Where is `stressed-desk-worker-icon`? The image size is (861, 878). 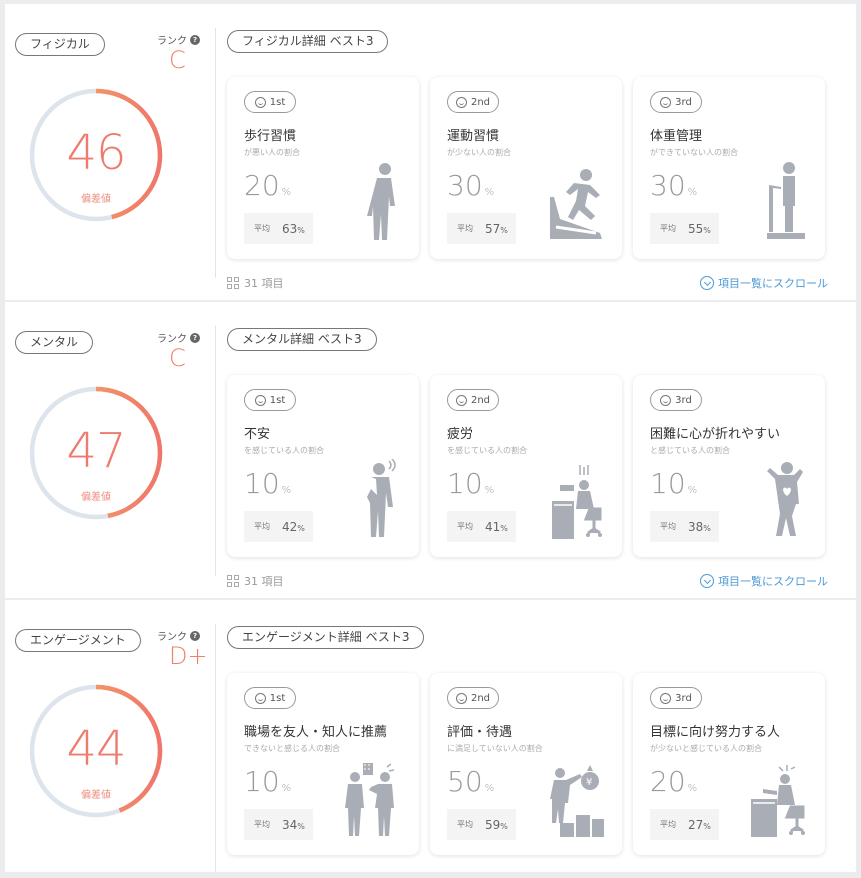 stressed-desk-worker-icon is located at coordinates (779, 802).